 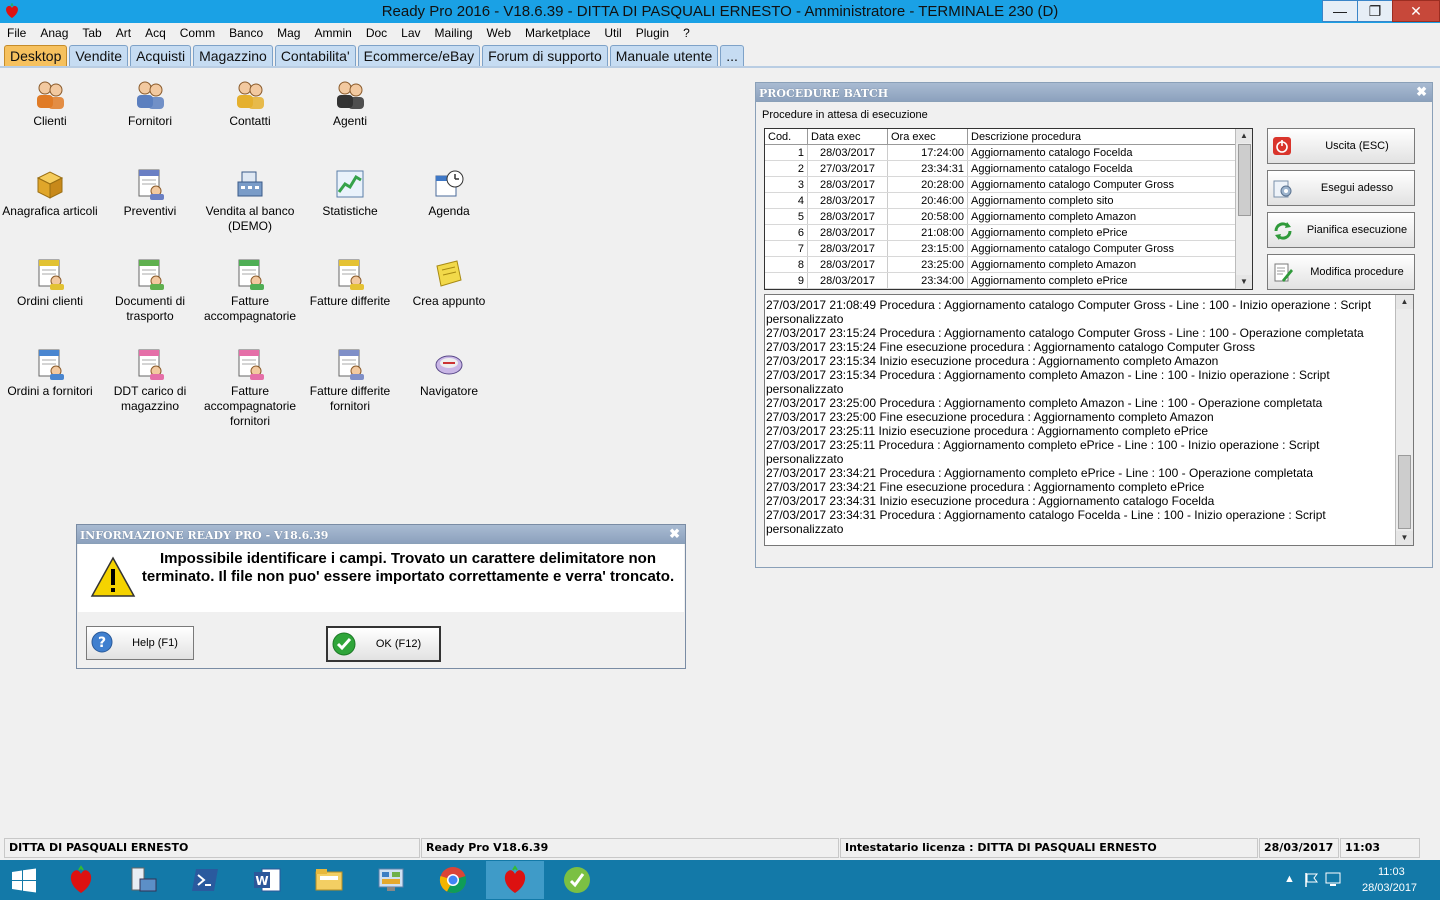 I want to click on desktop-shortcut-fatture-differite: Fatture differite, so click(x=350, y=283).